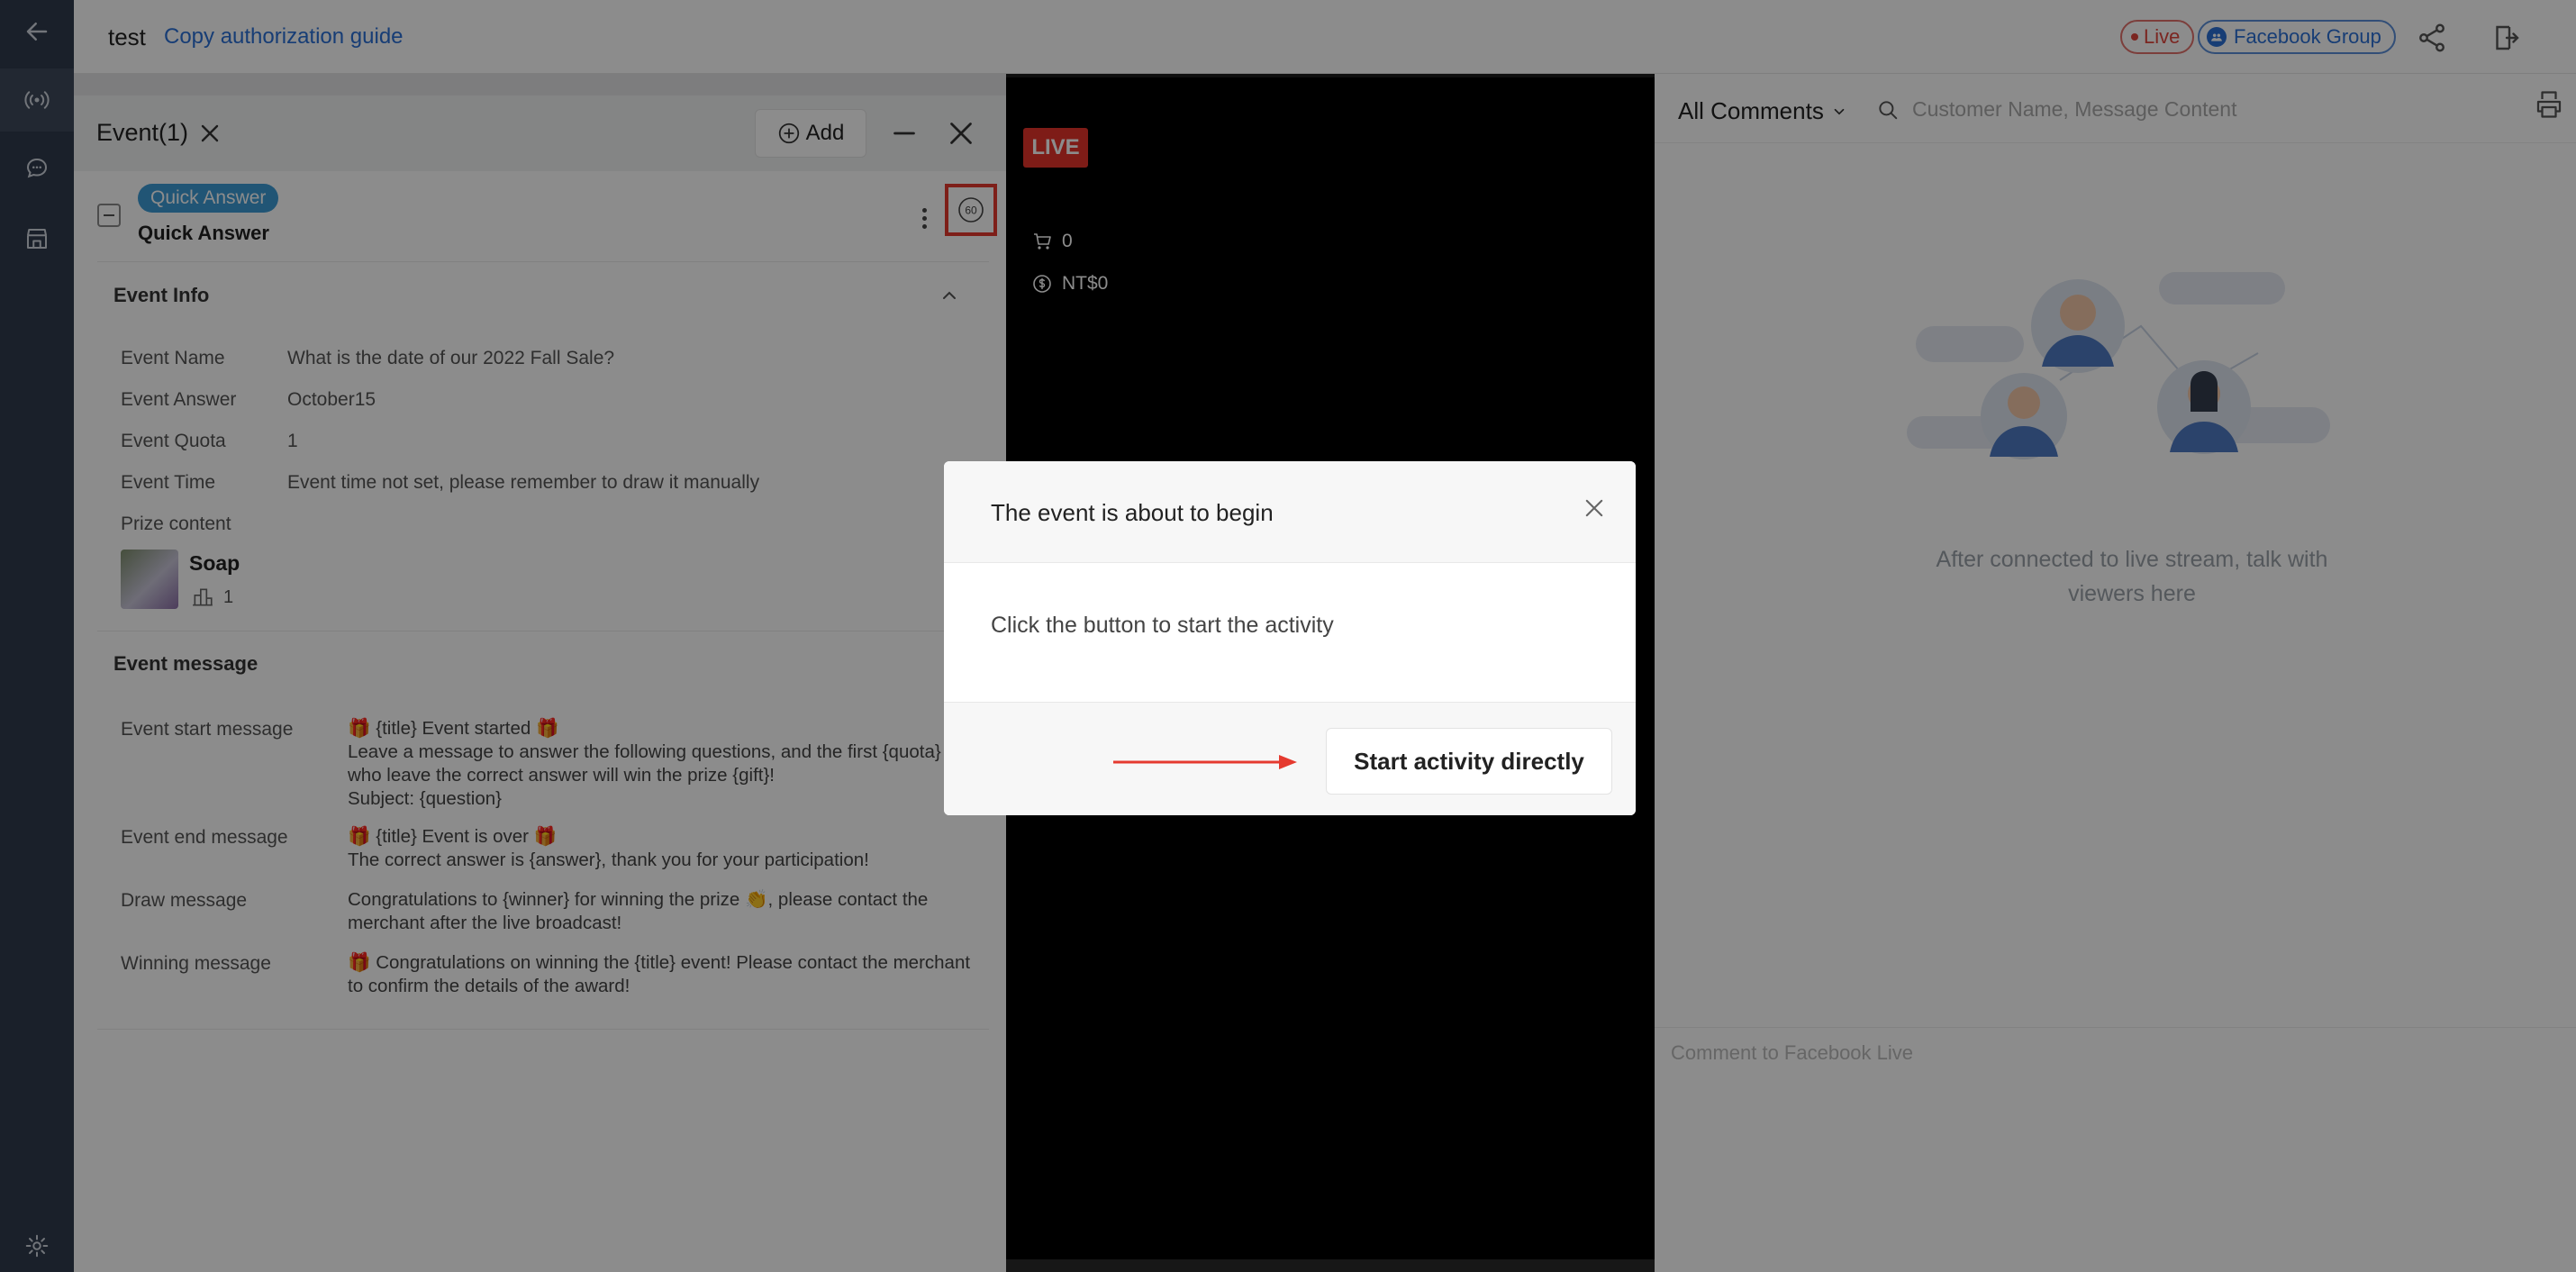 Image resolution: width=2576 pixels, height=1272 pixels. Describe the element at coordinates (1594, 508) in the screenshot. I see `close-icon` at that location.